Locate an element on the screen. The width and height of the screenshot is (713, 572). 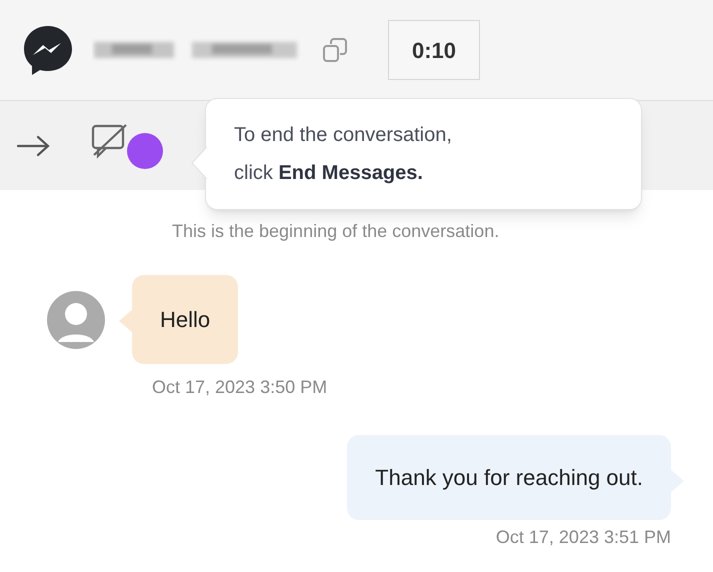
arrow-right-icon is located at coordinates (33, 146).